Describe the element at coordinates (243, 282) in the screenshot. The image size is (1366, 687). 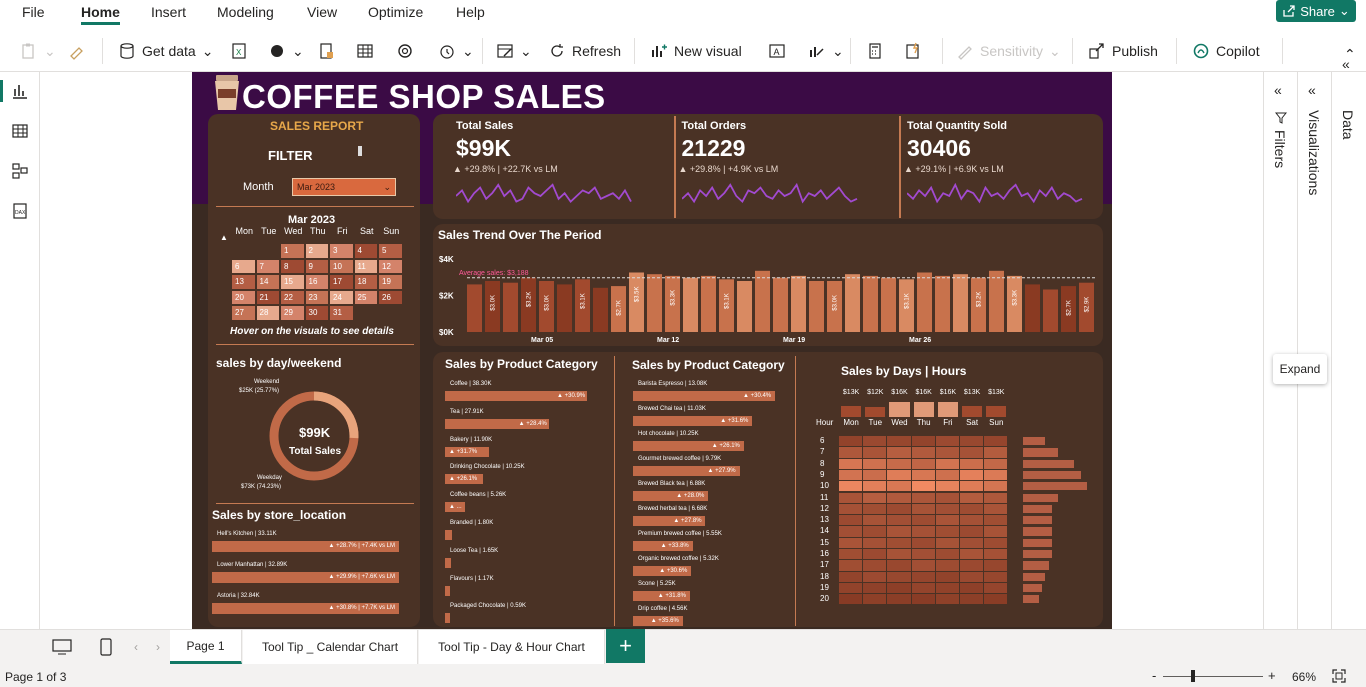
I see `calendar-day-cell: 13` at that location.